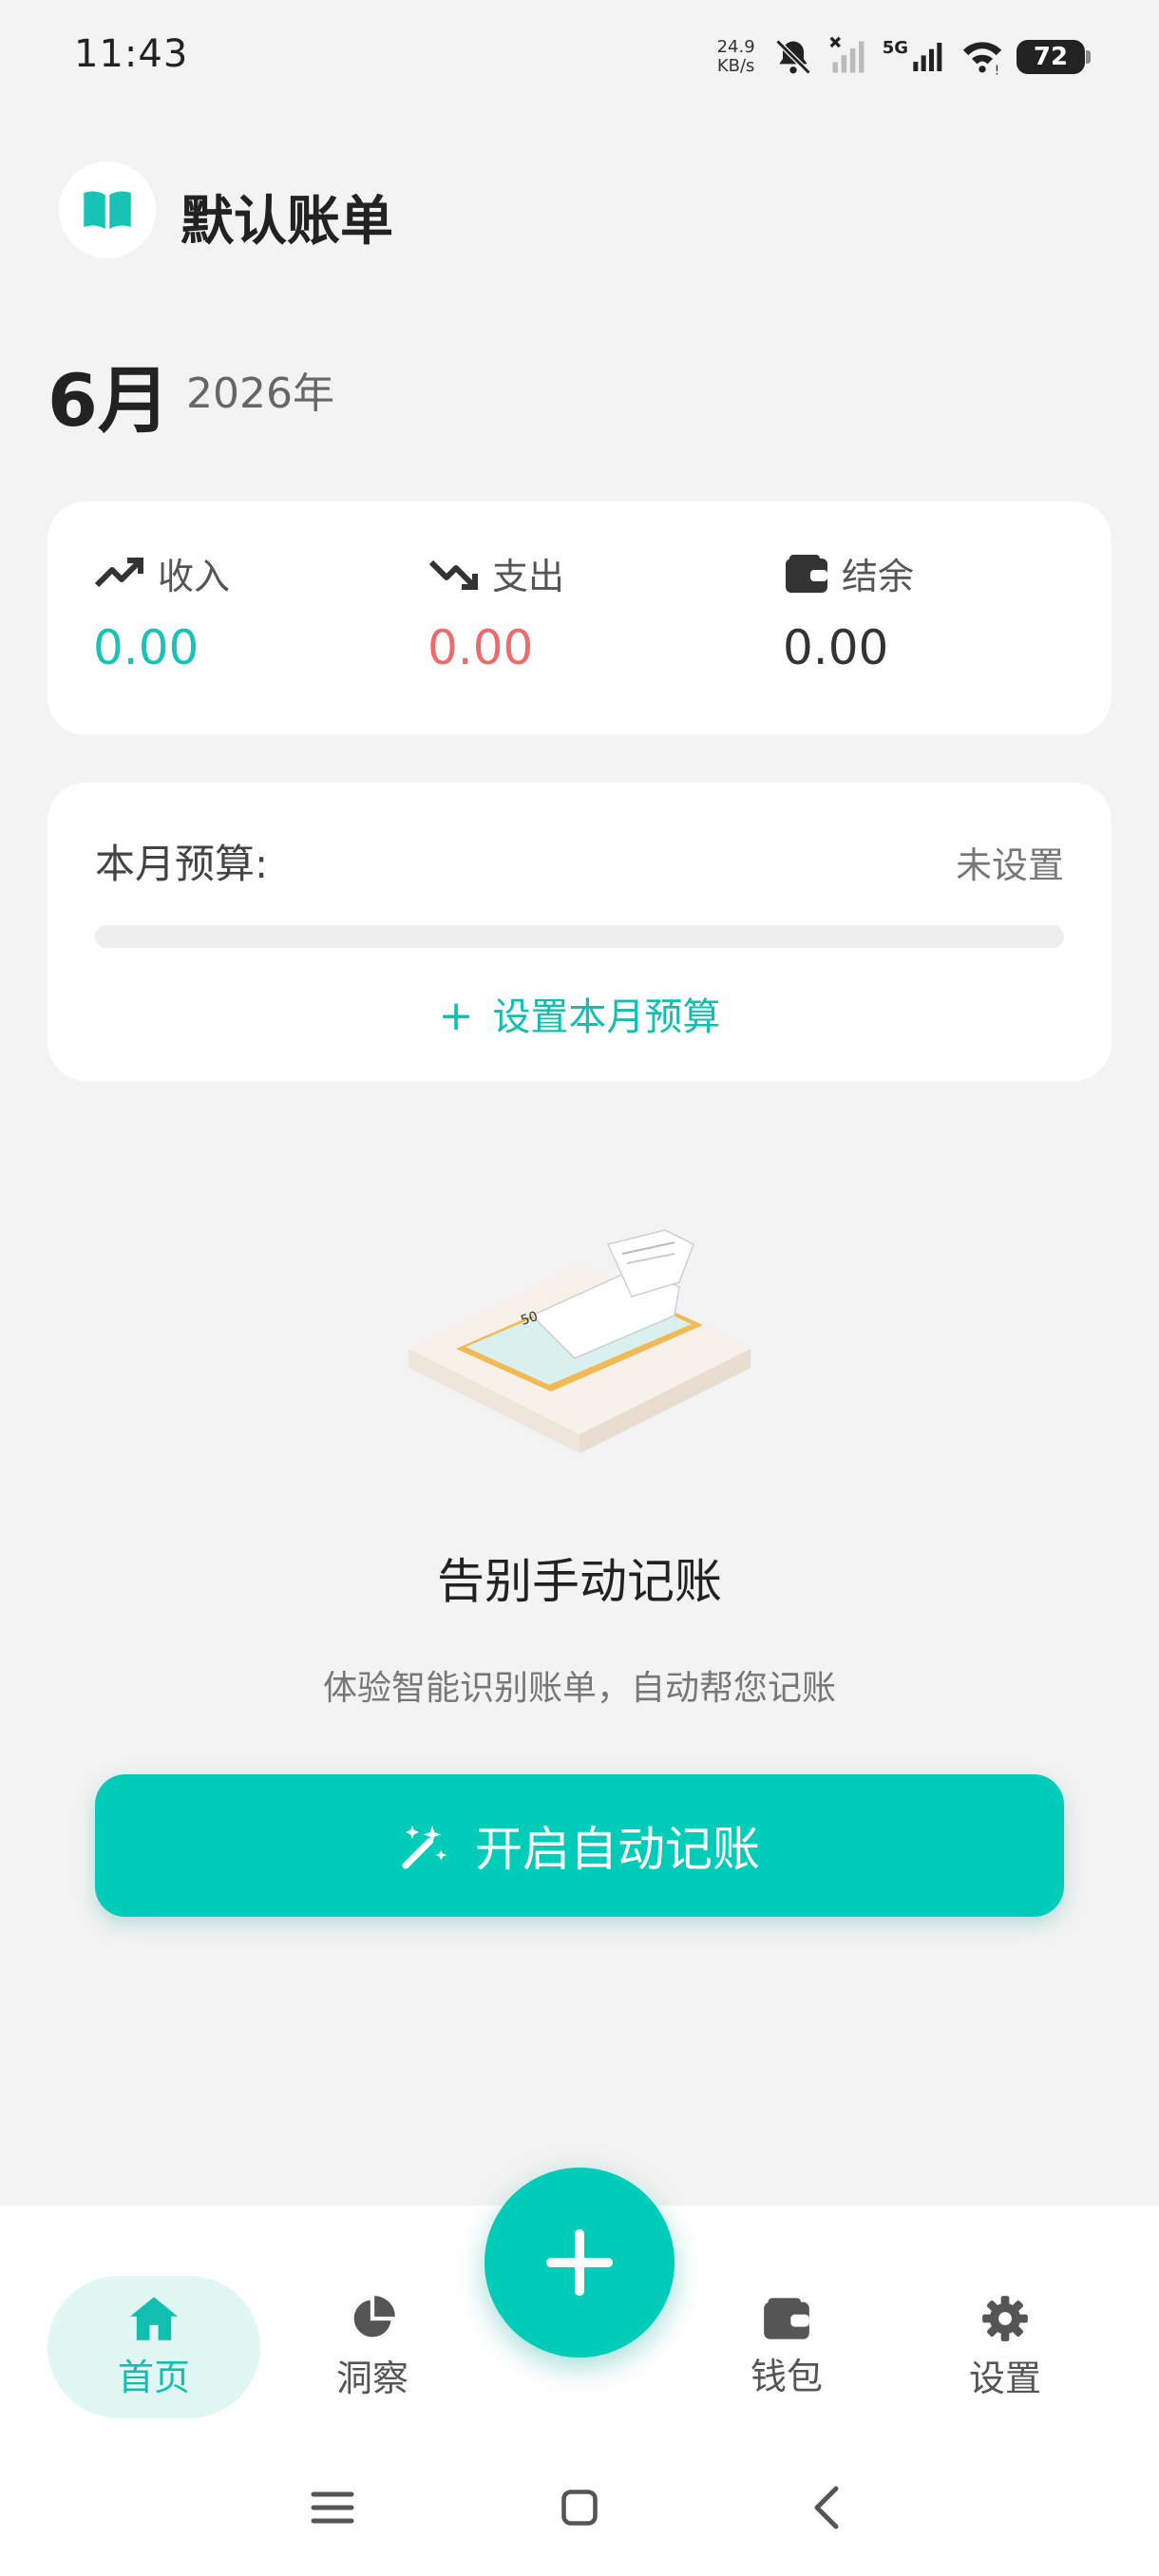 This screenshot has width=1159, height=2576. I want to click on expense-summary: 支出 0.00, so click(496, 611).